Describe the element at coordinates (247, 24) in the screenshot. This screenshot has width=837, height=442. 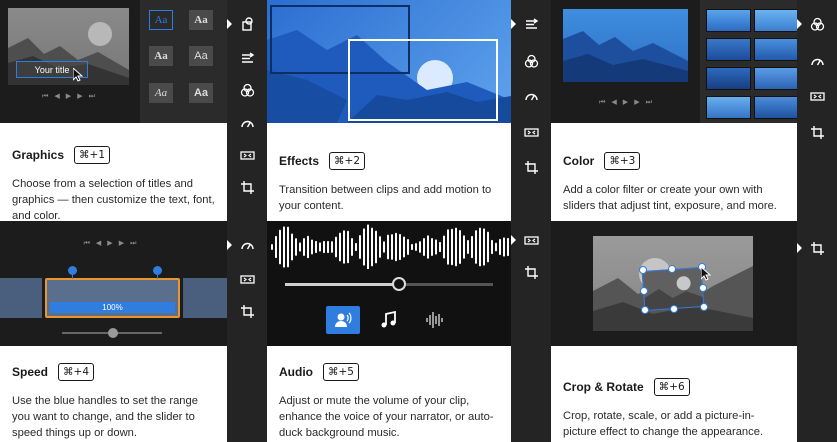
I see `graphics-tool` at that location.